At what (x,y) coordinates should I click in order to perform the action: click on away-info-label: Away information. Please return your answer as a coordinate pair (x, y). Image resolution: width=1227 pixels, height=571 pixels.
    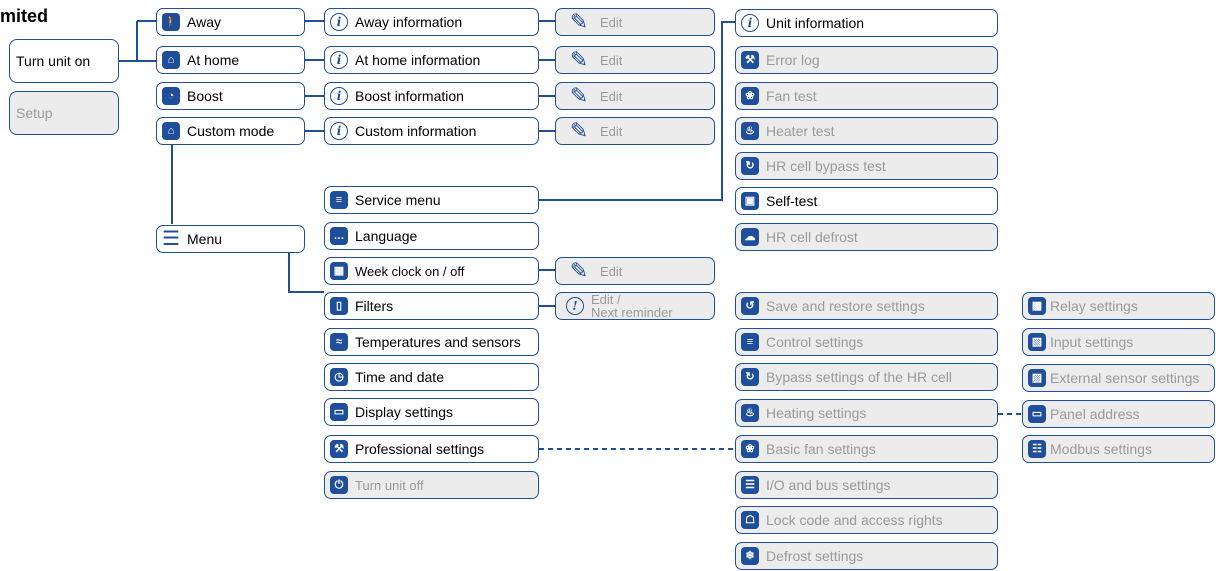
    Looking at the image, I should click on (409, 22).